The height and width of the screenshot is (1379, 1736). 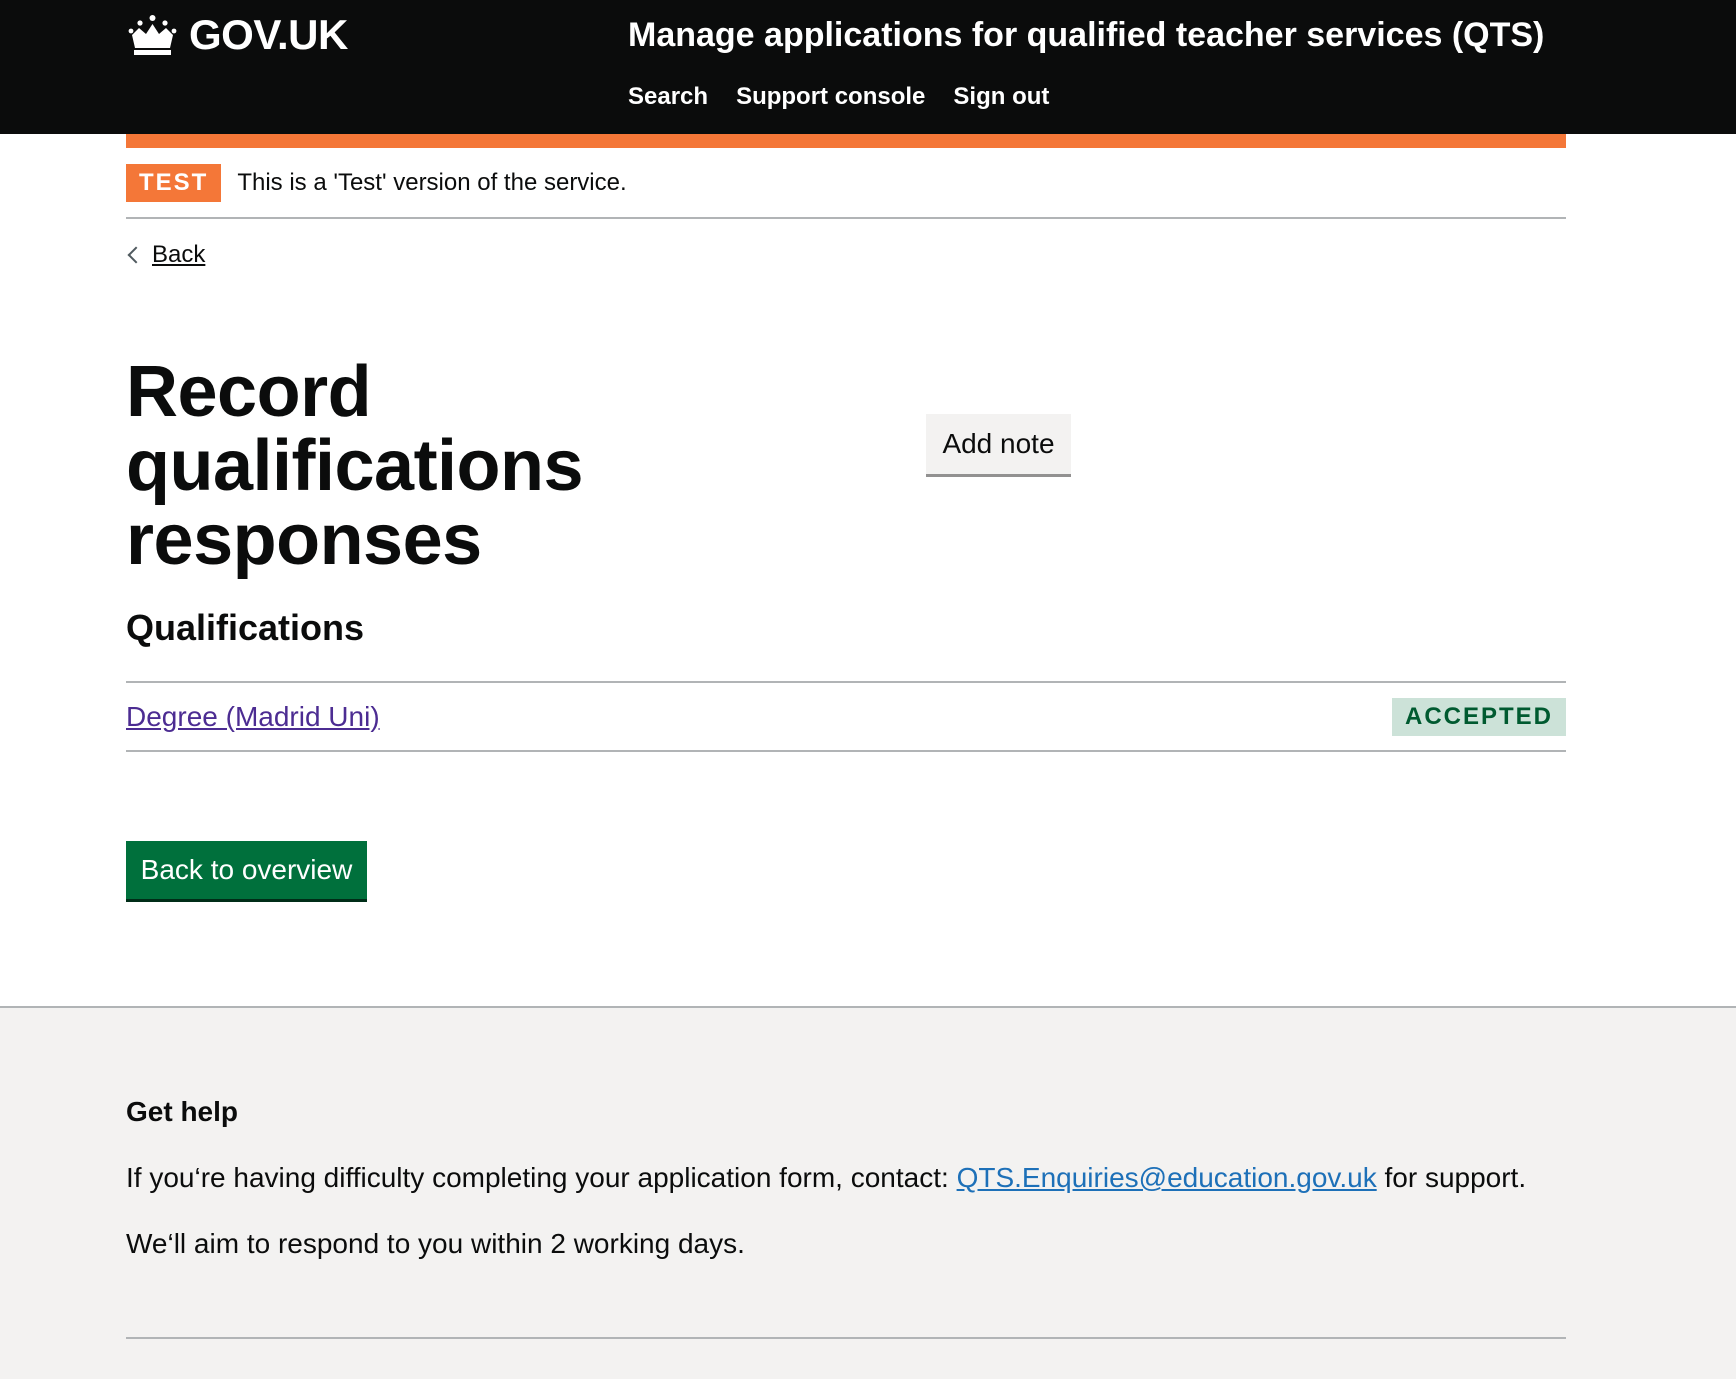 What do you see at coordinates (998, 444) in the screenshot?
I see `add-note-button: Add note` at bounding box center [998, 444].